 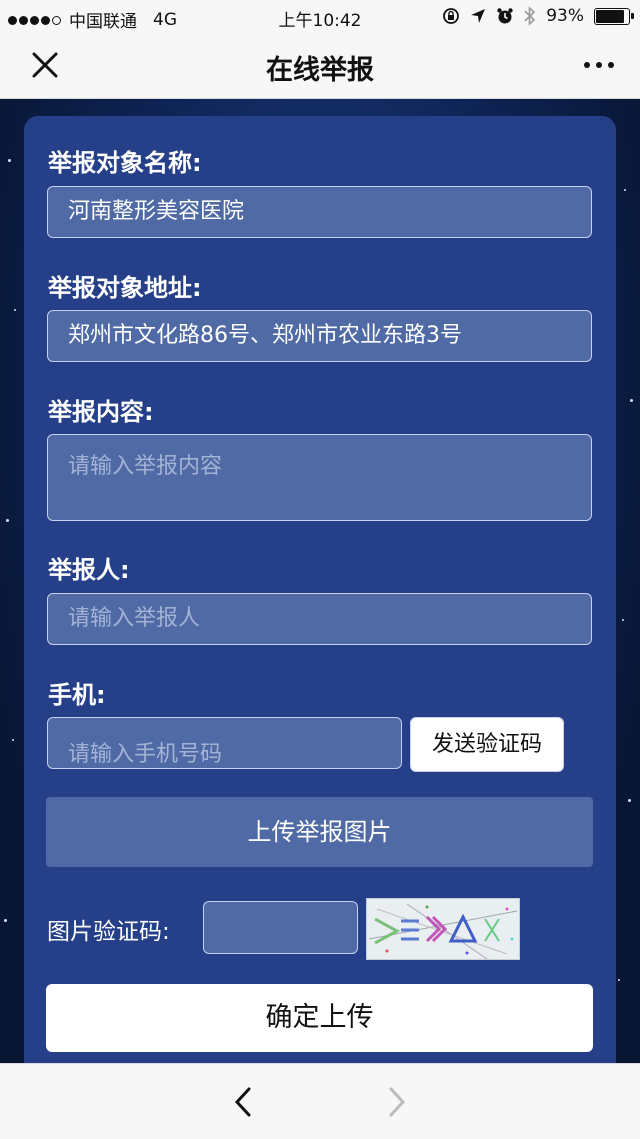 I want to click on content-textarea: 请输入举报内容, so click(x=319, y=477).